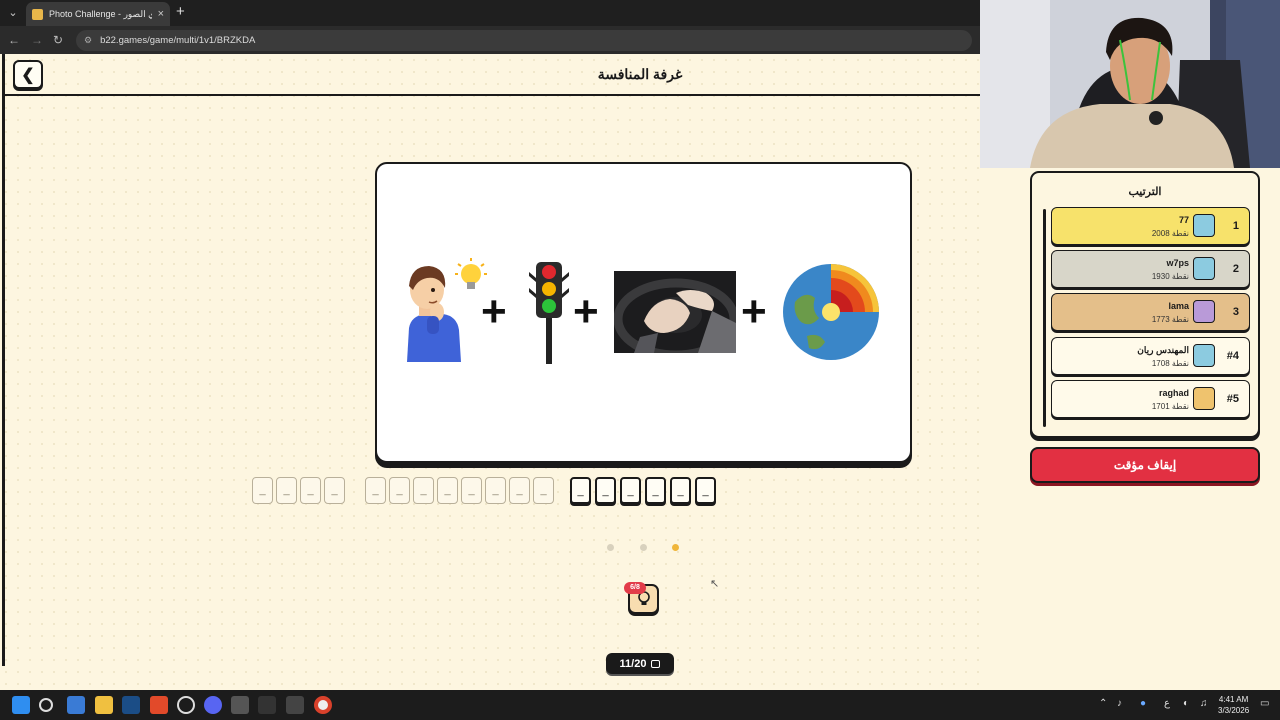  Describe the element at coordinates (1235, 269) in the screenshot. I see `player-rank: 2` at that location.